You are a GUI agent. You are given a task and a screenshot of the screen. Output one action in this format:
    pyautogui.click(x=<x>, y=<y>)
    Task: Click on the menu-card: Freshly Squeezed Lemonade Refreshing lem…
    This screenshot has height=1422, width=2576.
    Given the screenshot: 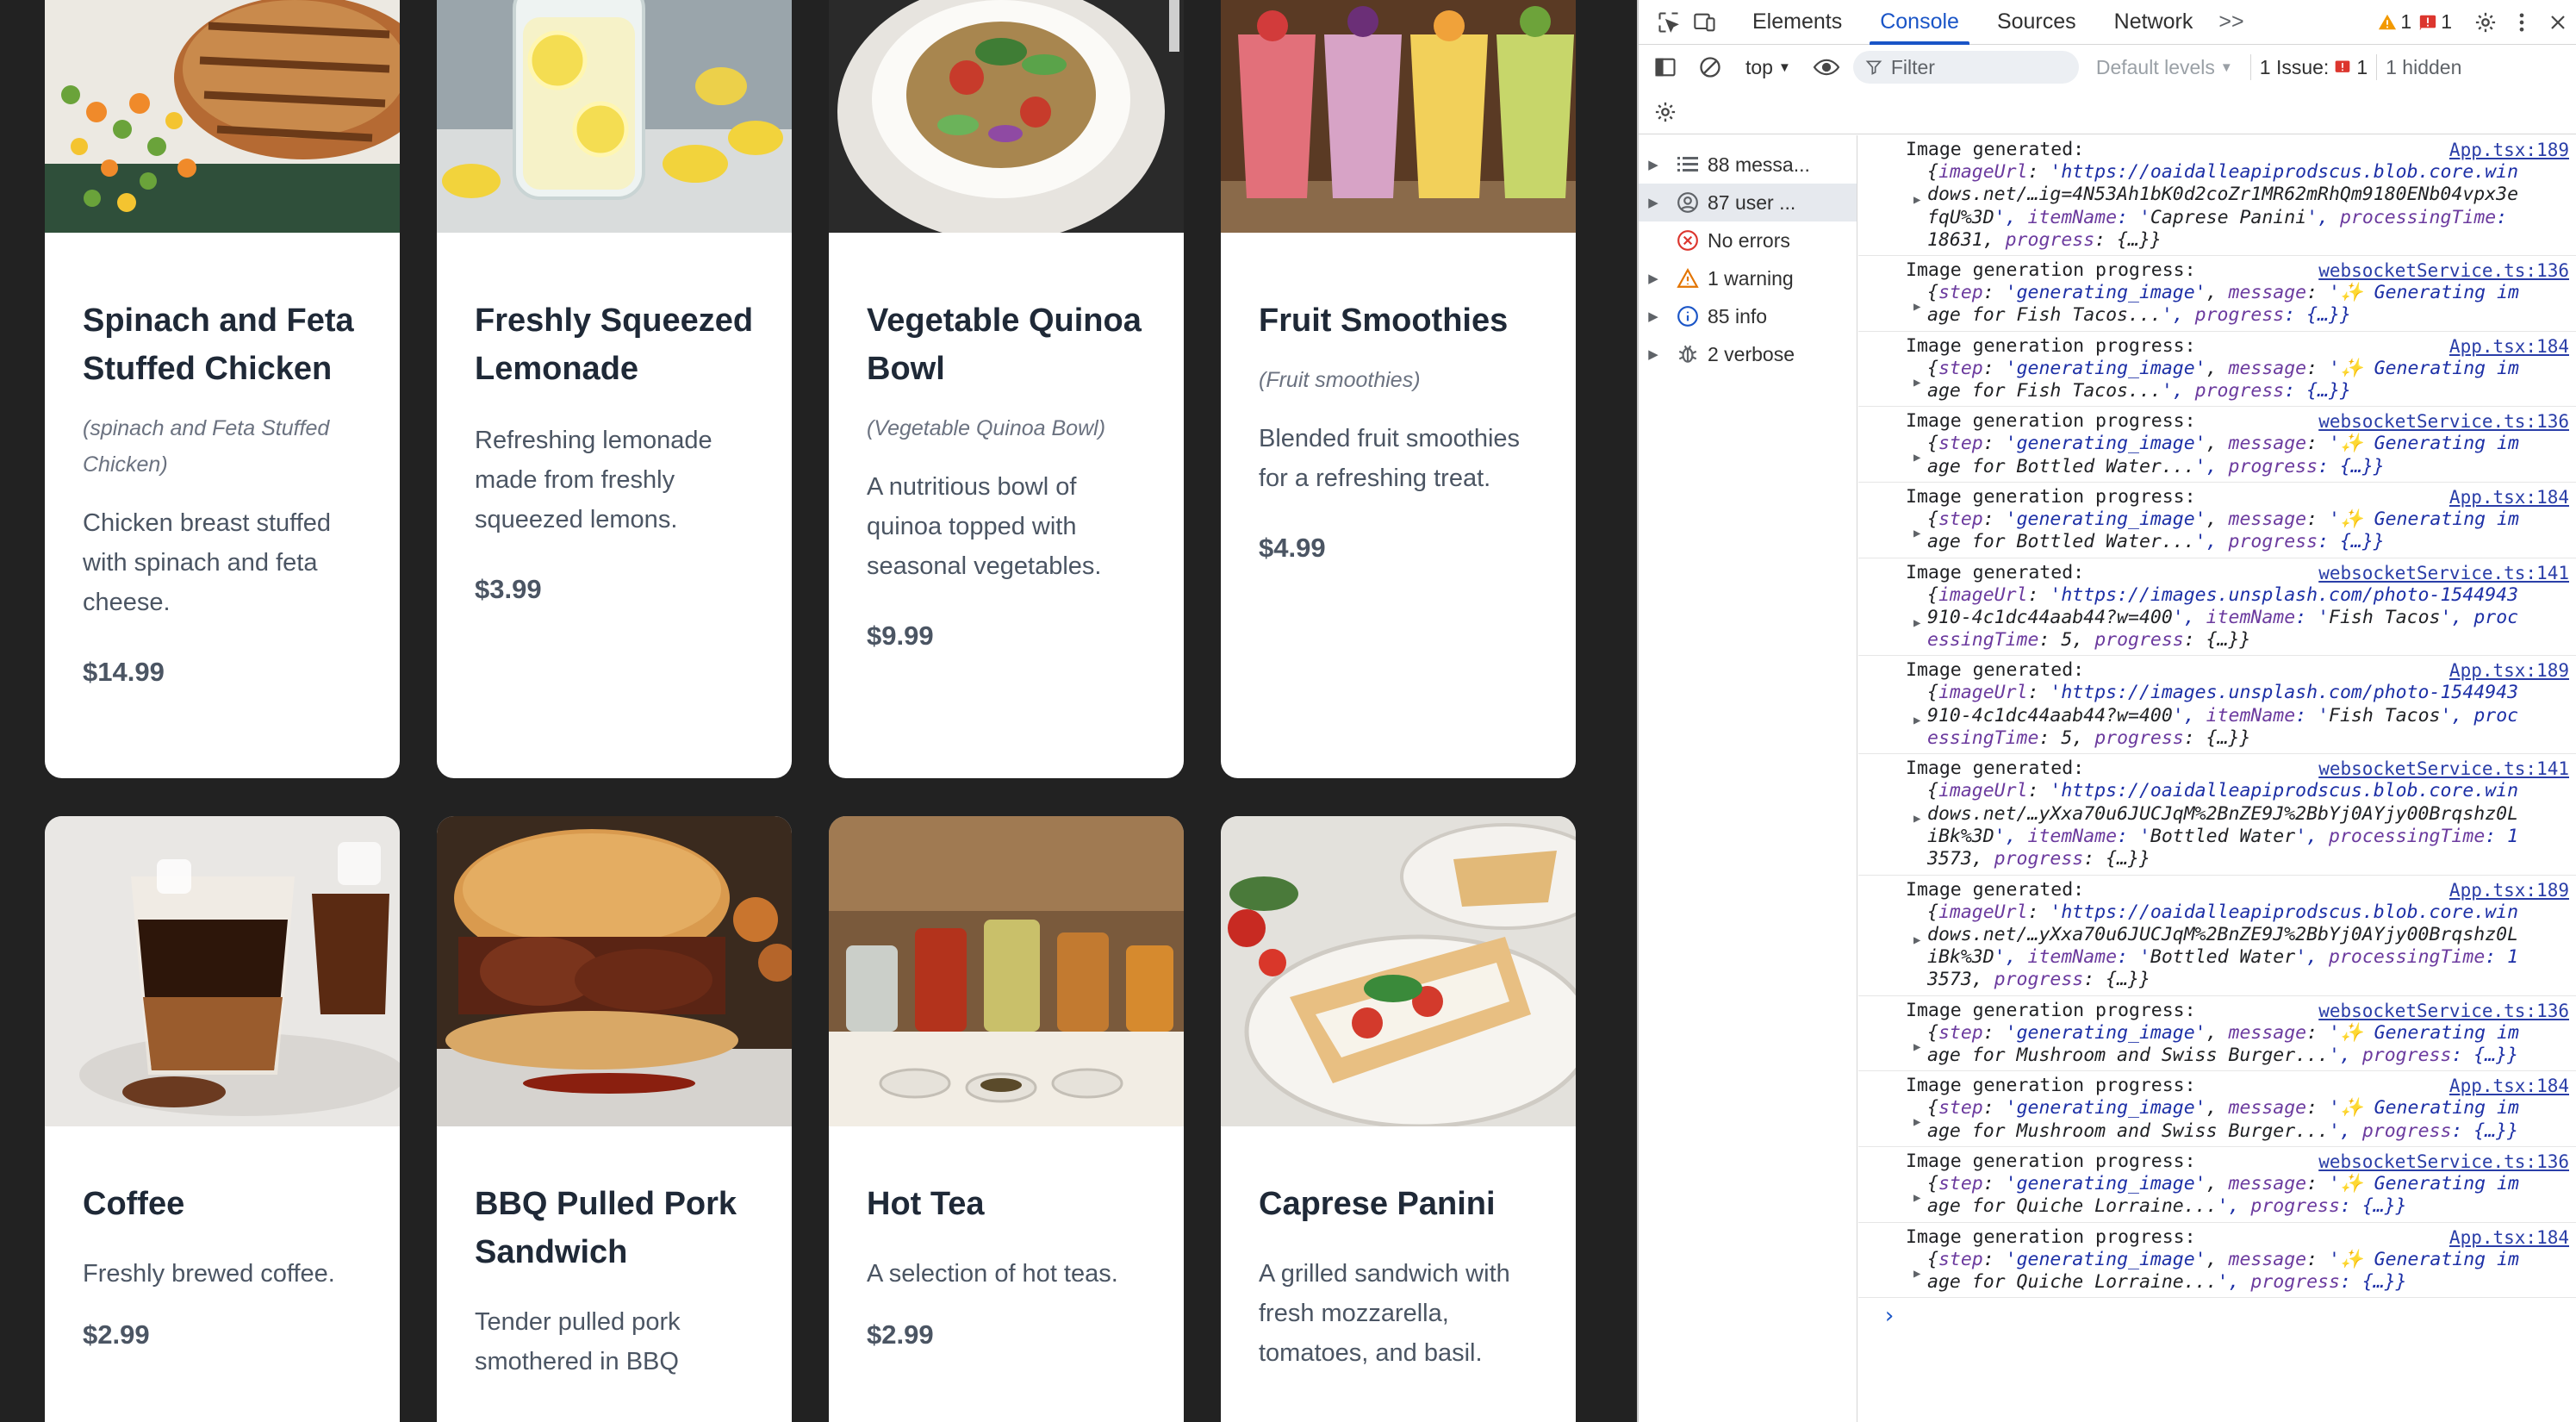 What is the action you would take?
    pyautogui.click(x=615, y=389)
    